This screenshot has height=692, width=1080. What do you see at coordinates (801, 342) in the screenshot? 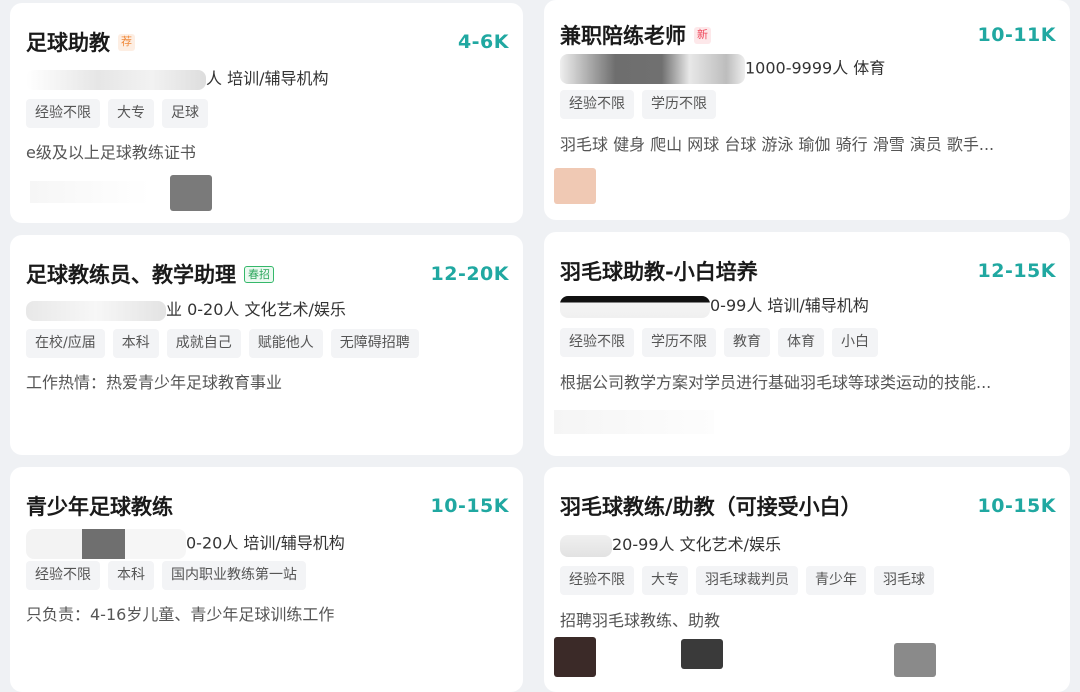
I see `tag: 体育` at bounding box center [801, 342].